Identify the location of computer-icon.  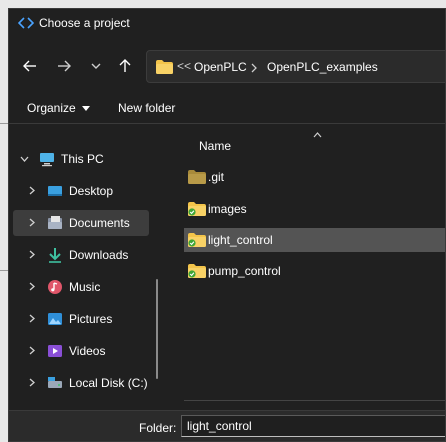
(47, 160).